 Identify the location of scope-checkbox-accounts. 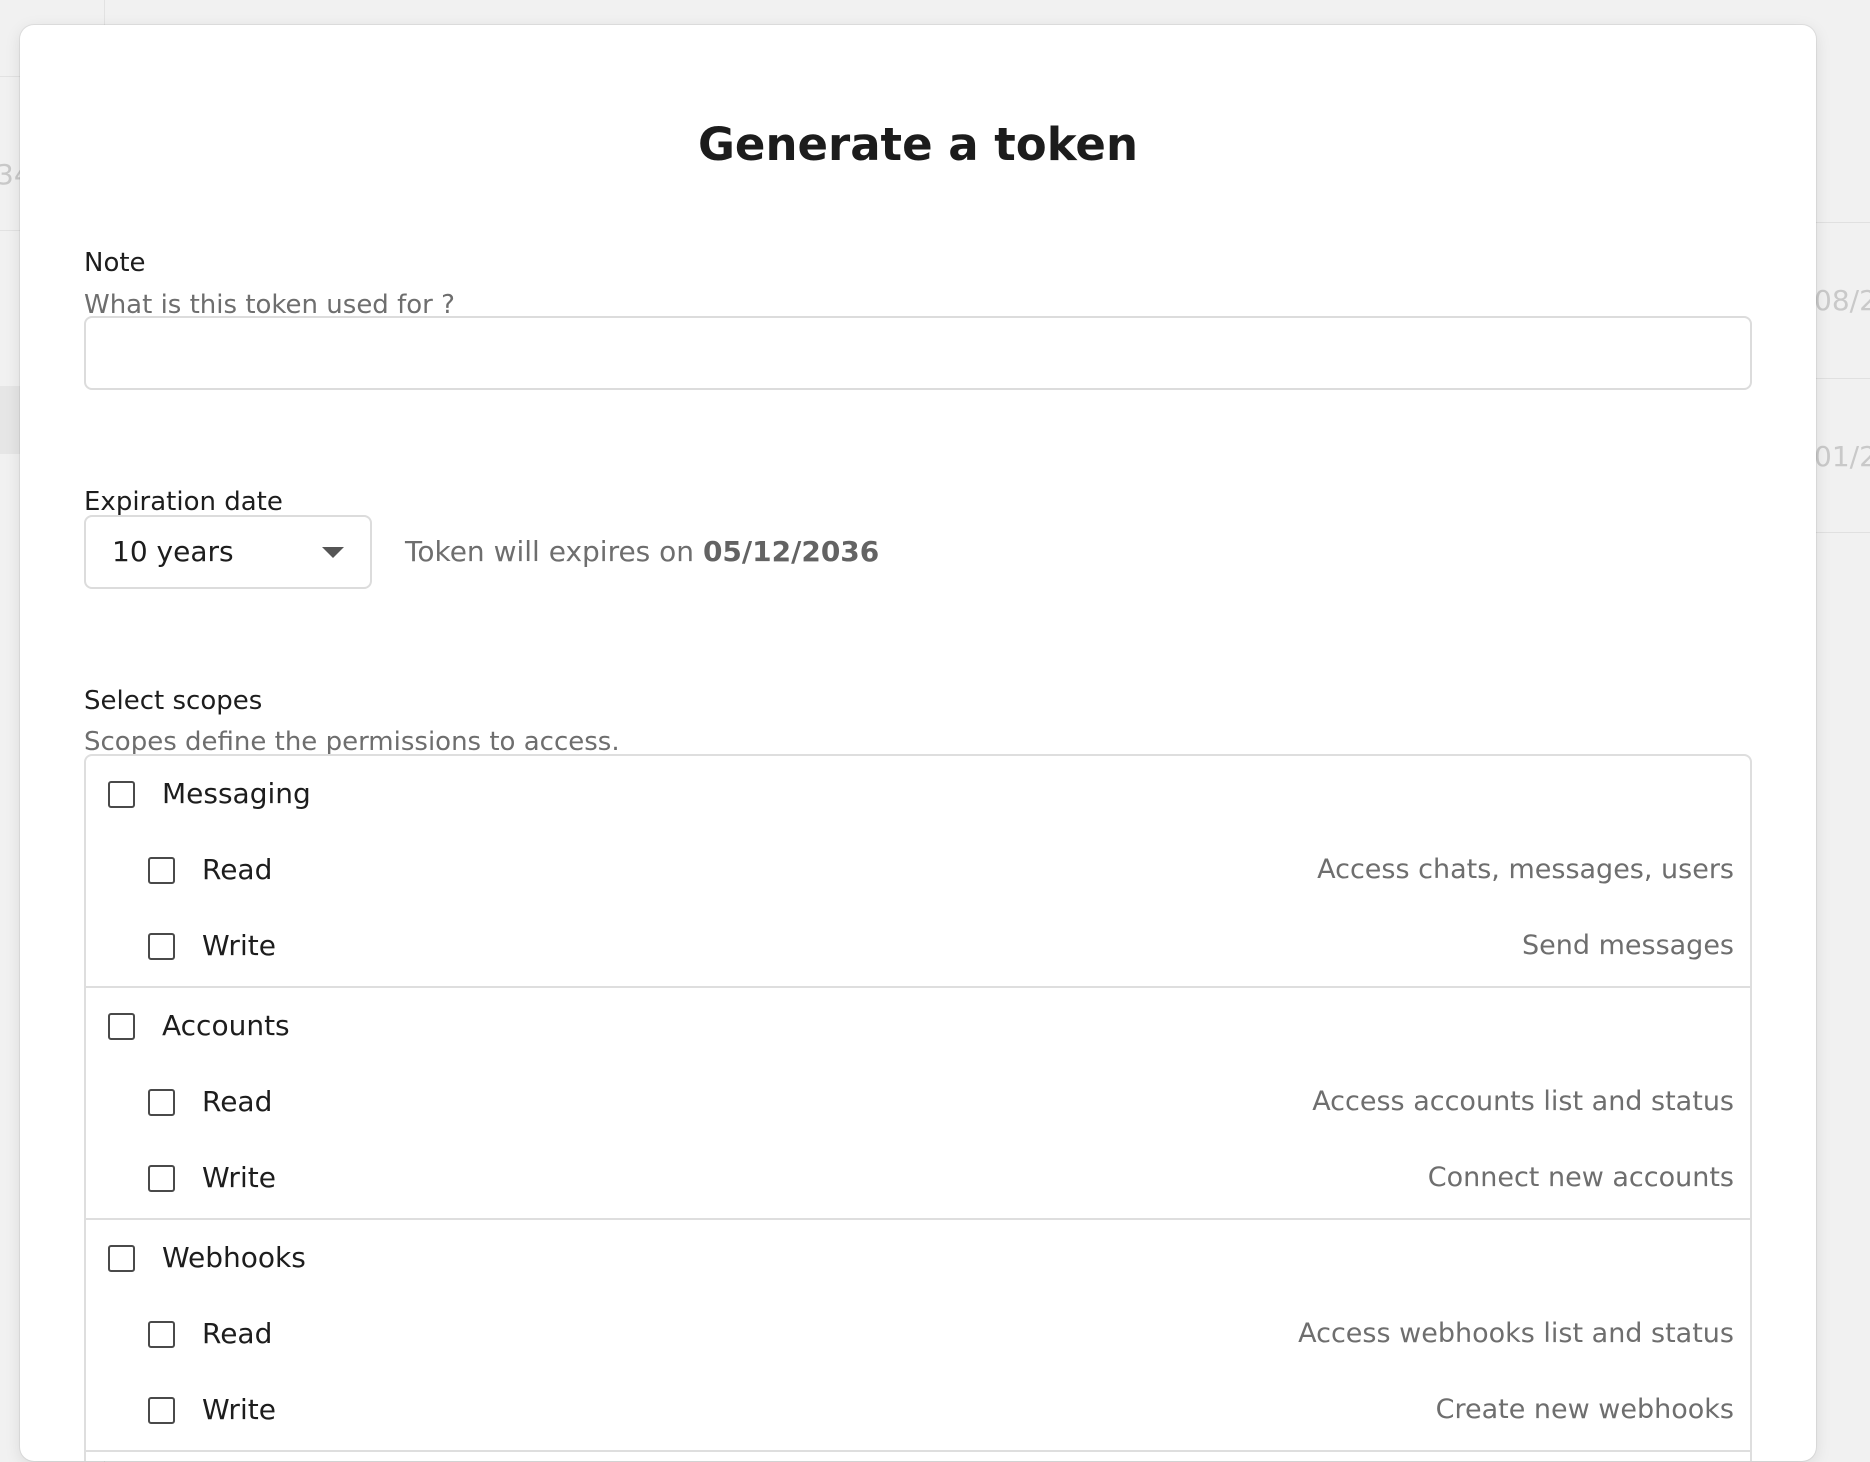
(121, 1026).